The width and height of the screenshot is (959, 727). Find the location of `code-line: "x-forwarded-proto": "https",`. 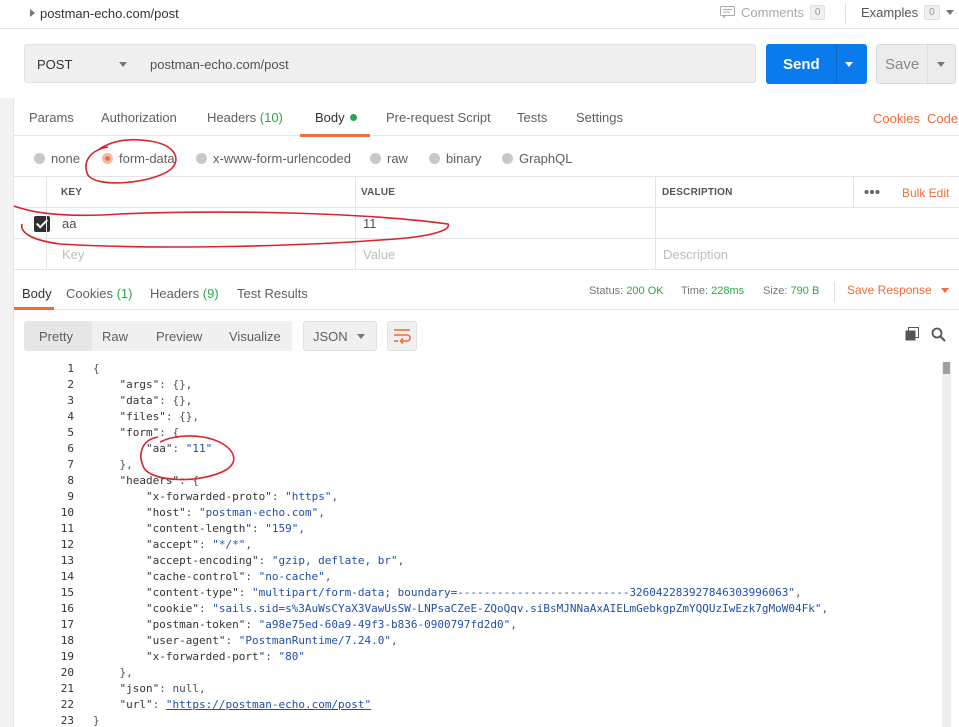

code-line: "x-forwarded-proto": "https", is located at coordinates (242, 496).